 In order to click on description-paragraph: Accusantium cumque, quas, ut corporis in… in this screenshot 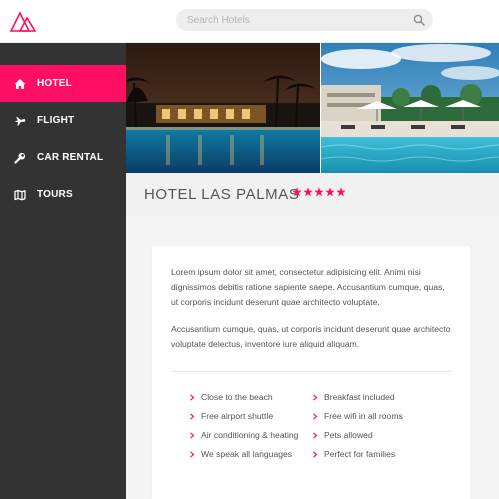, I will do `click(311, 336)`.